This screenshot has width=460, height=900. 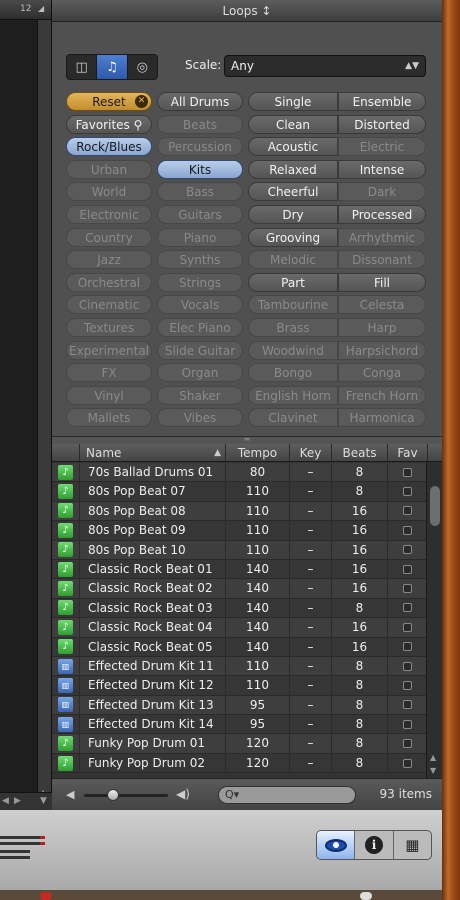 I want to click on keyword-button-vibes: Vibes, so click(x=200, y=418).